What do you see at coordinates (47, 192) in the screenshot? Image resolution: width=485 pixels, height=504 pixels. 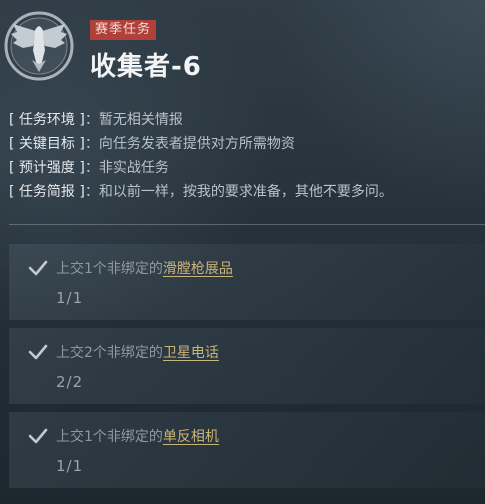 I see `info-key: [ 任务简报 ]` at bounding box center [47, 192].